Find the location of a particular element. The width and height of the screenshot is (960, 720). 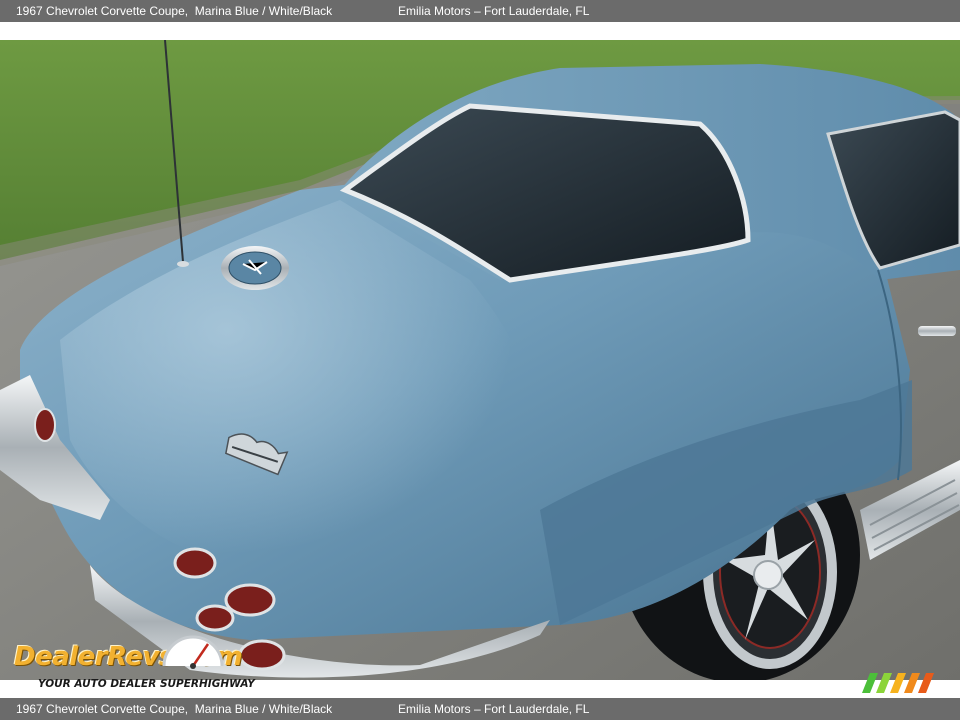

door-handle is located at coordinates (937, 331).